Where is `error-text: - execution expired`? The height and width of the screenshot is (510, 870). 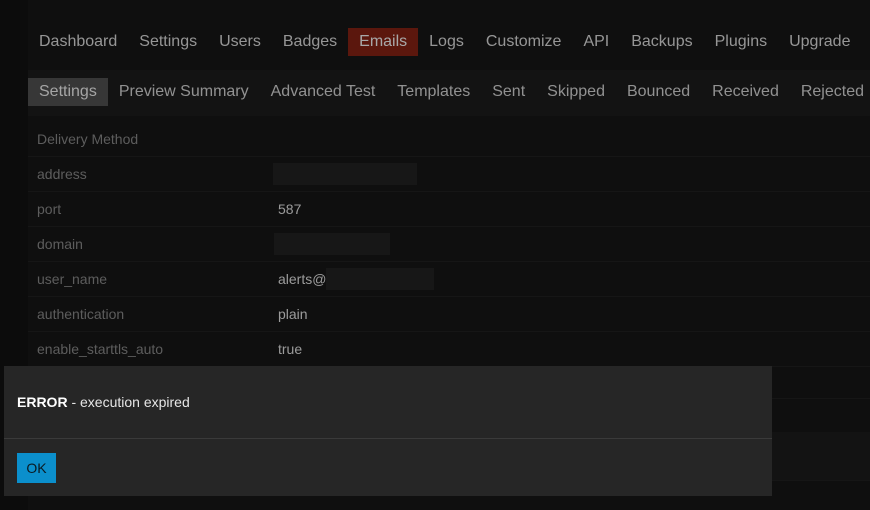
error-text: - execution expired is located at coordinates (128, 402).